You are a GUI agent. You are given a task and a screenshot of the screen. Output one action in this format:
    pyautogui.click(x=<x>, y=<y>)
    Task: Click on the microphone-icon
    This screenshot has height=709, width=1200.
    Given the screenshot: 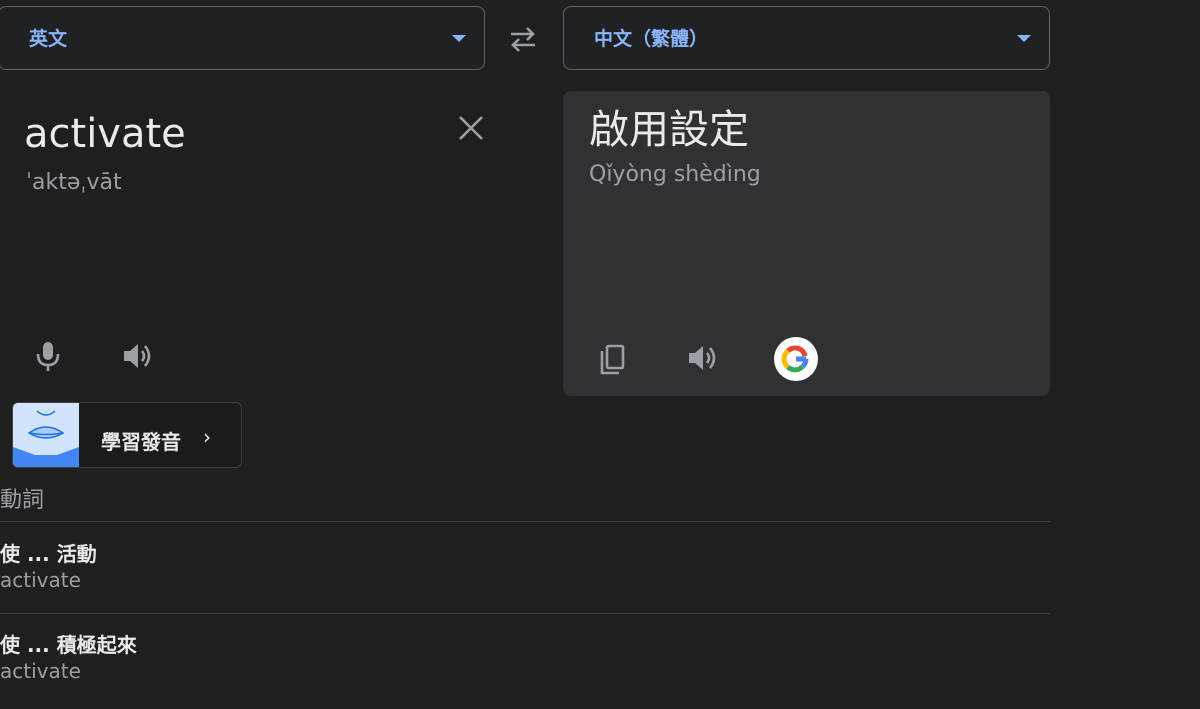 What is the action you would take?
    pyautogui.click(x=48, y=356)
    